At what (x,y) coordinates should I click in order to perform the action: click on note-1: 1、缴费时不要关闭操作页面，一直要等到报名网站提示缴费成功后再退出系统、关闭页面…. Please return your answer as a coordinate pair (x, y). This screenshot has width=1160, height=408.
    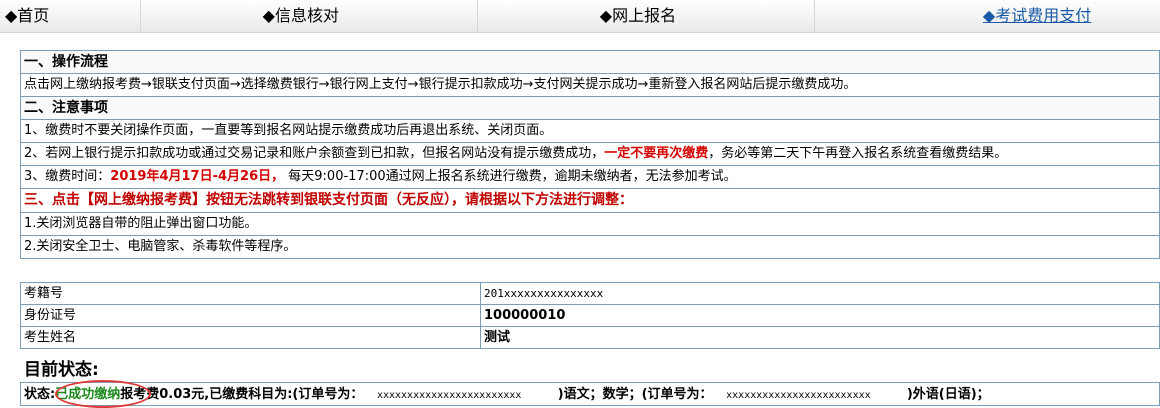
    Looking at the image, I should click on (590, 131).